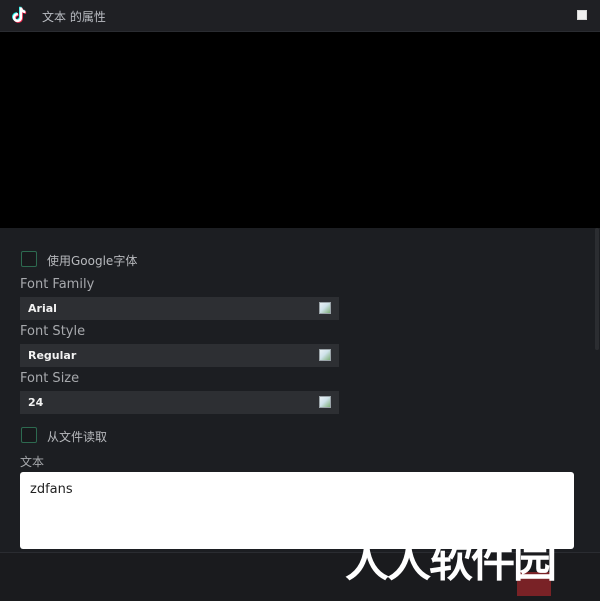 This screenshot has height=601, width=600. What do you see at coordinates (42, 308) in the screenshot?
I see `font-family-value: Arial` at bounding box center [42, 308].